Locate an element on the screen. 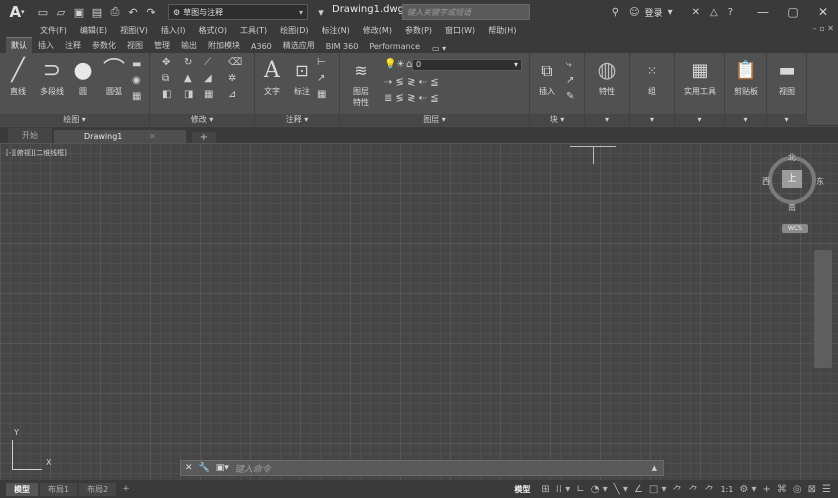 Image resolution: width=838 pixels, height=498 pixels. tab-view: 视图 is located at coordinates (135, 45).